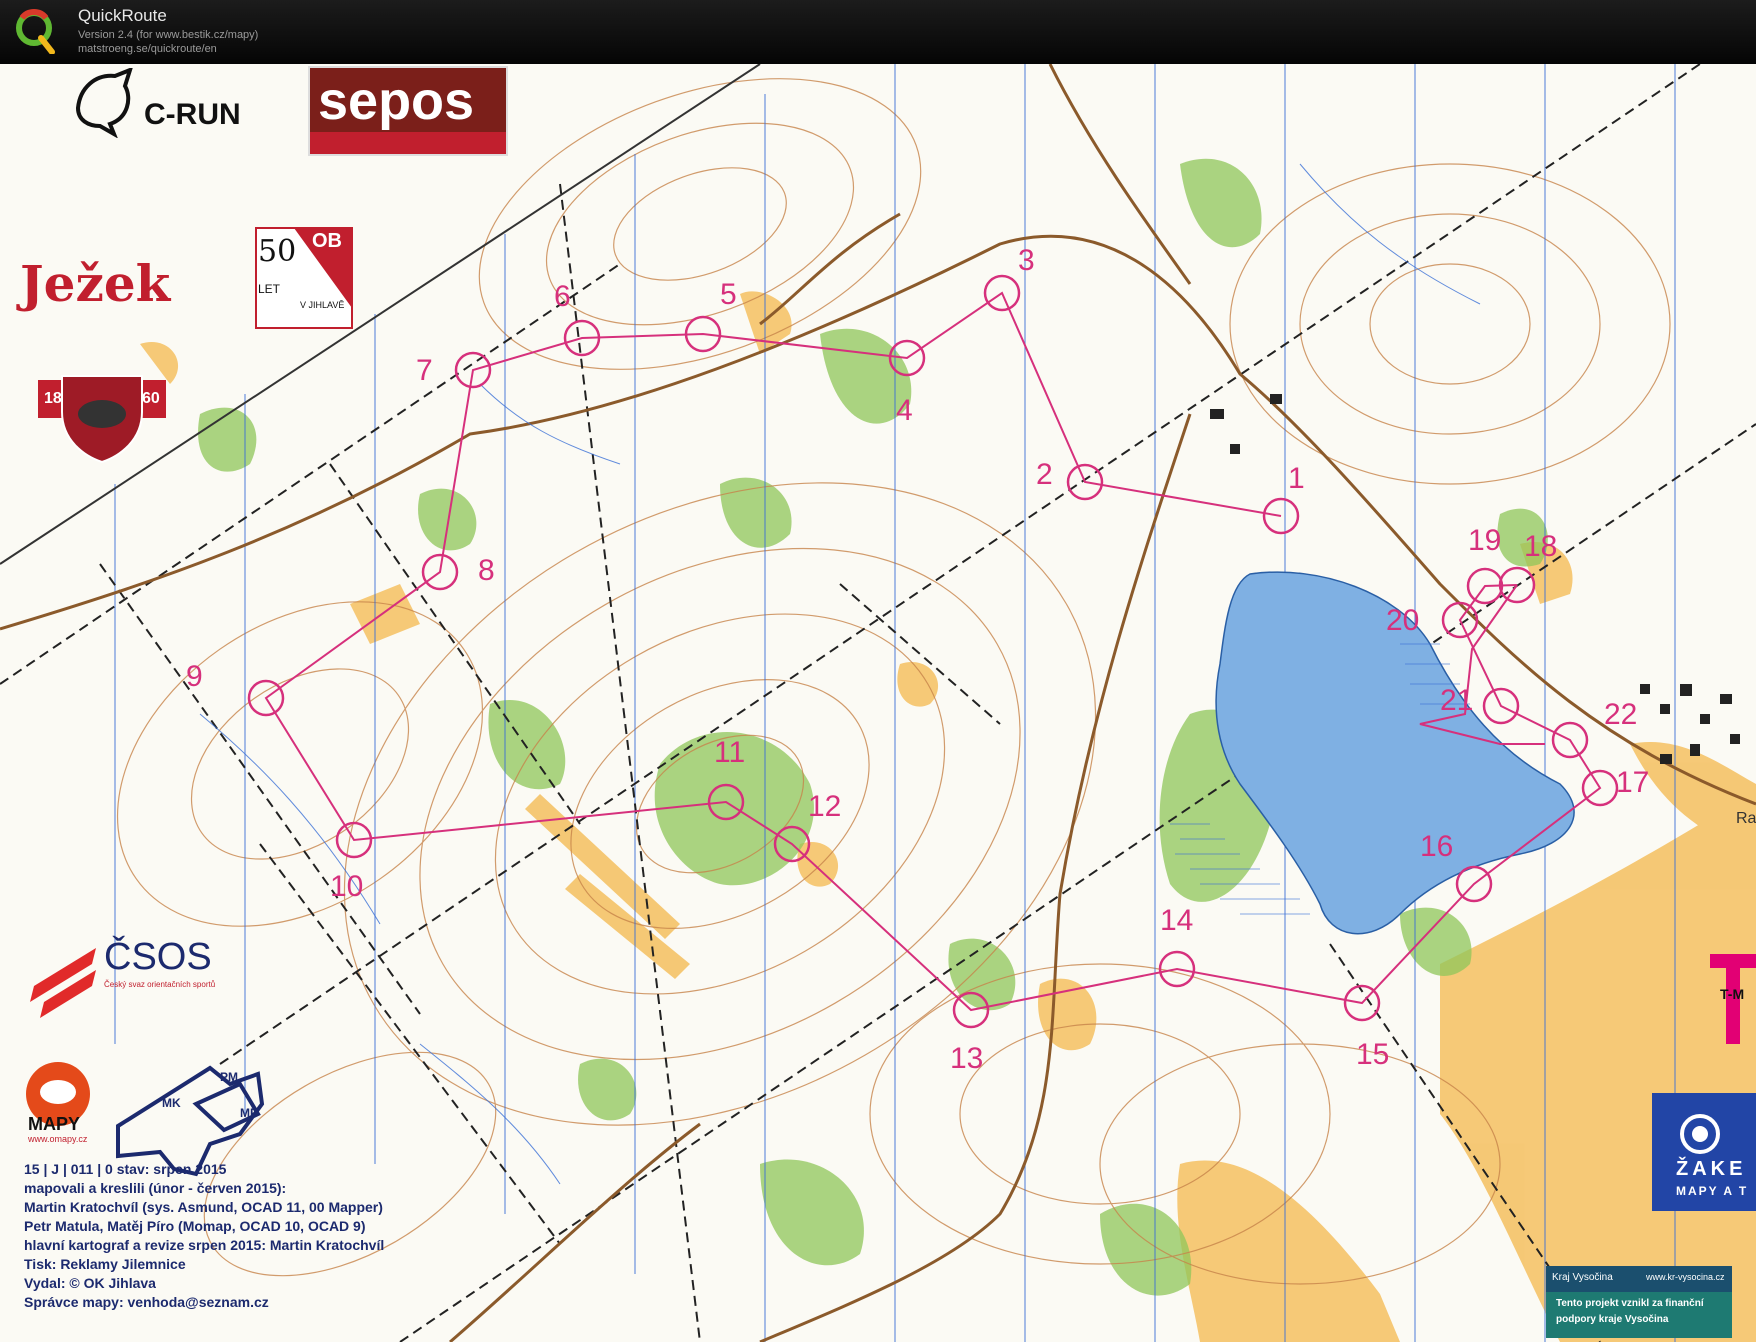 Image resolution: width=1756 pixels, height=1342 pixels. Describe the element at coordinates (562, 296) in the screenshot. I see `control-number-6: 6` at that location.